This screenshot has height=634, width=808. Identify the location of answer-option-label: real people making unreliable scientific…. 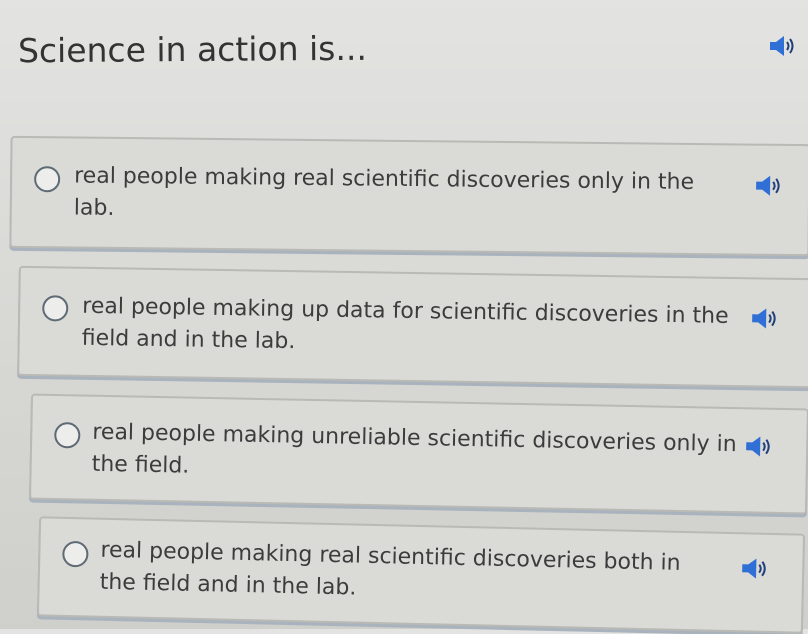
(414, 449).